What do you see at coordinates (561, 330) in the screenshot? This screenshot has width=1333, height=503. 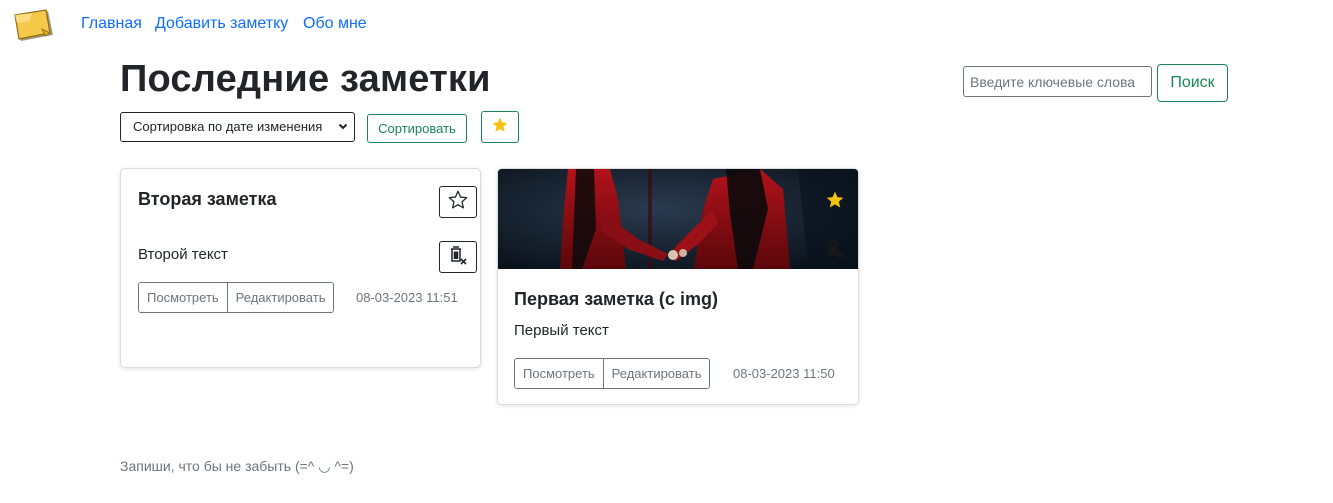 I see `note-text: Первый текст` at bounding box center [561, 330].